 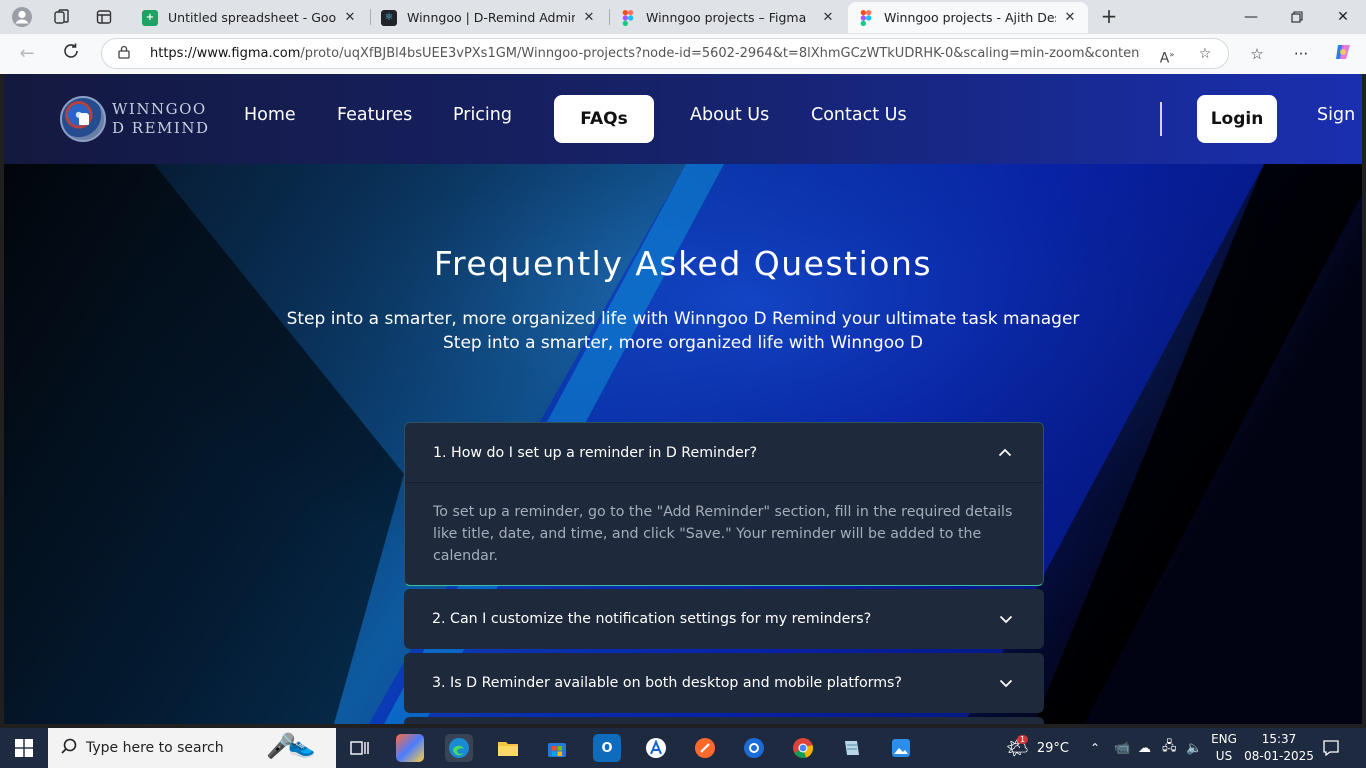 What do you see at coordinates (150, 17) in the screenshot?
I see `google-sheets-icon: +` at bounding box center [150, 17].